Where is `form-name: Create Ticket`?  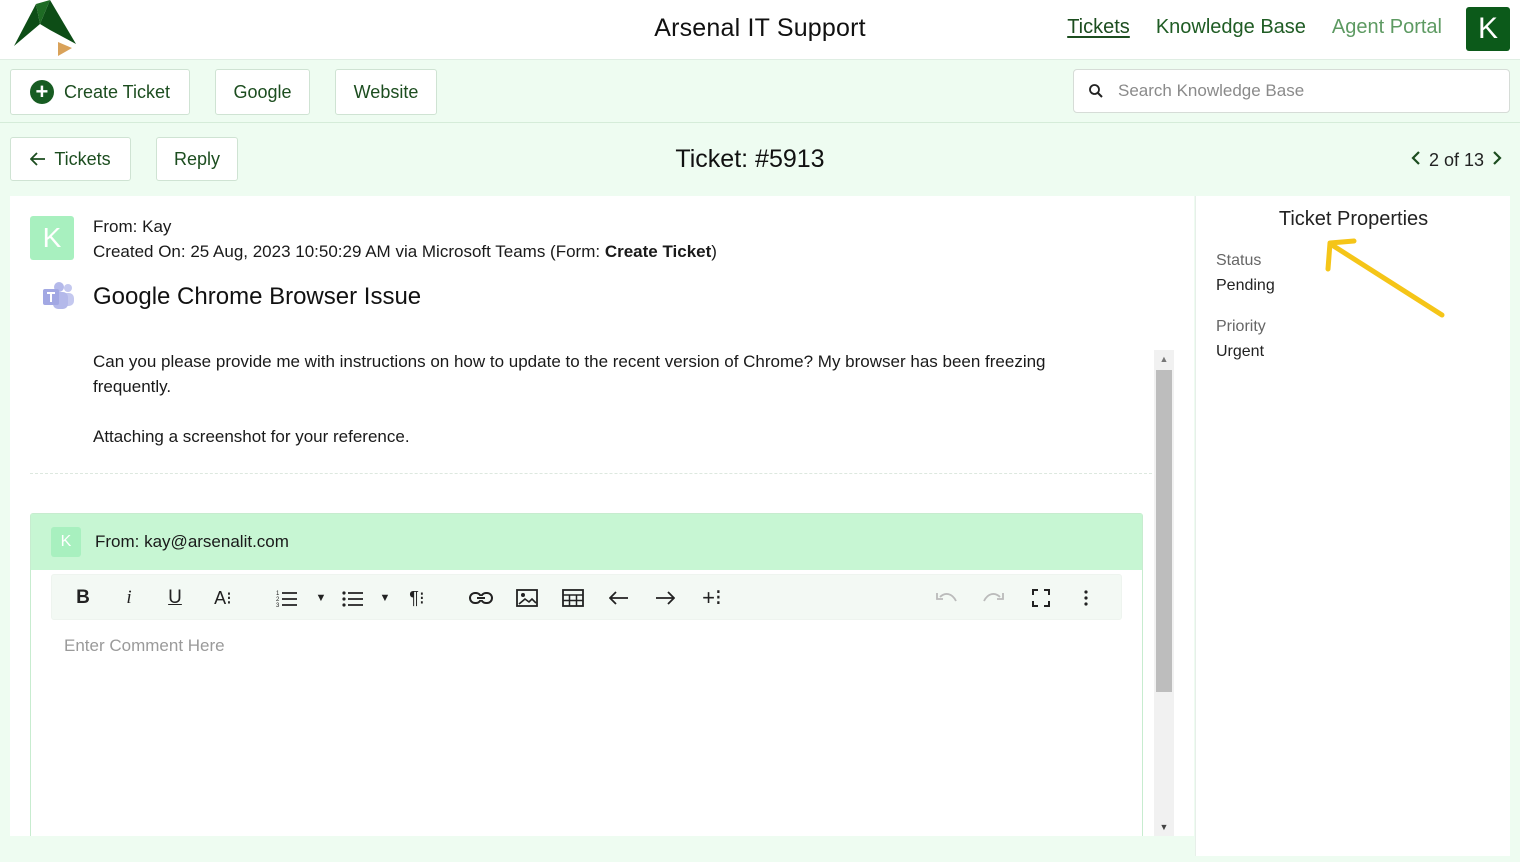
form-name: Create Ticket is located at coordinates (658, 251).